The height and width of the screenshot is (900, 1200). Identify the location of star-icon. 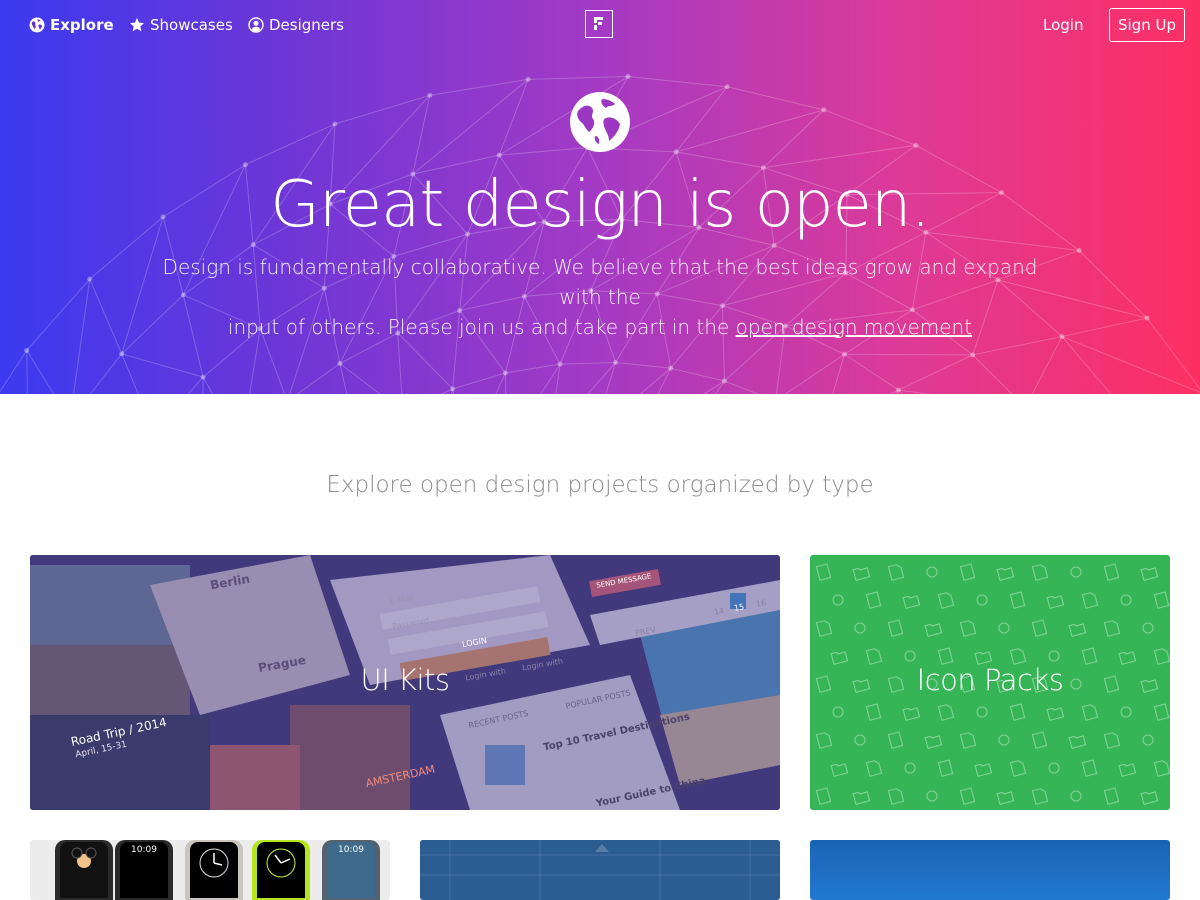
(137, 25).